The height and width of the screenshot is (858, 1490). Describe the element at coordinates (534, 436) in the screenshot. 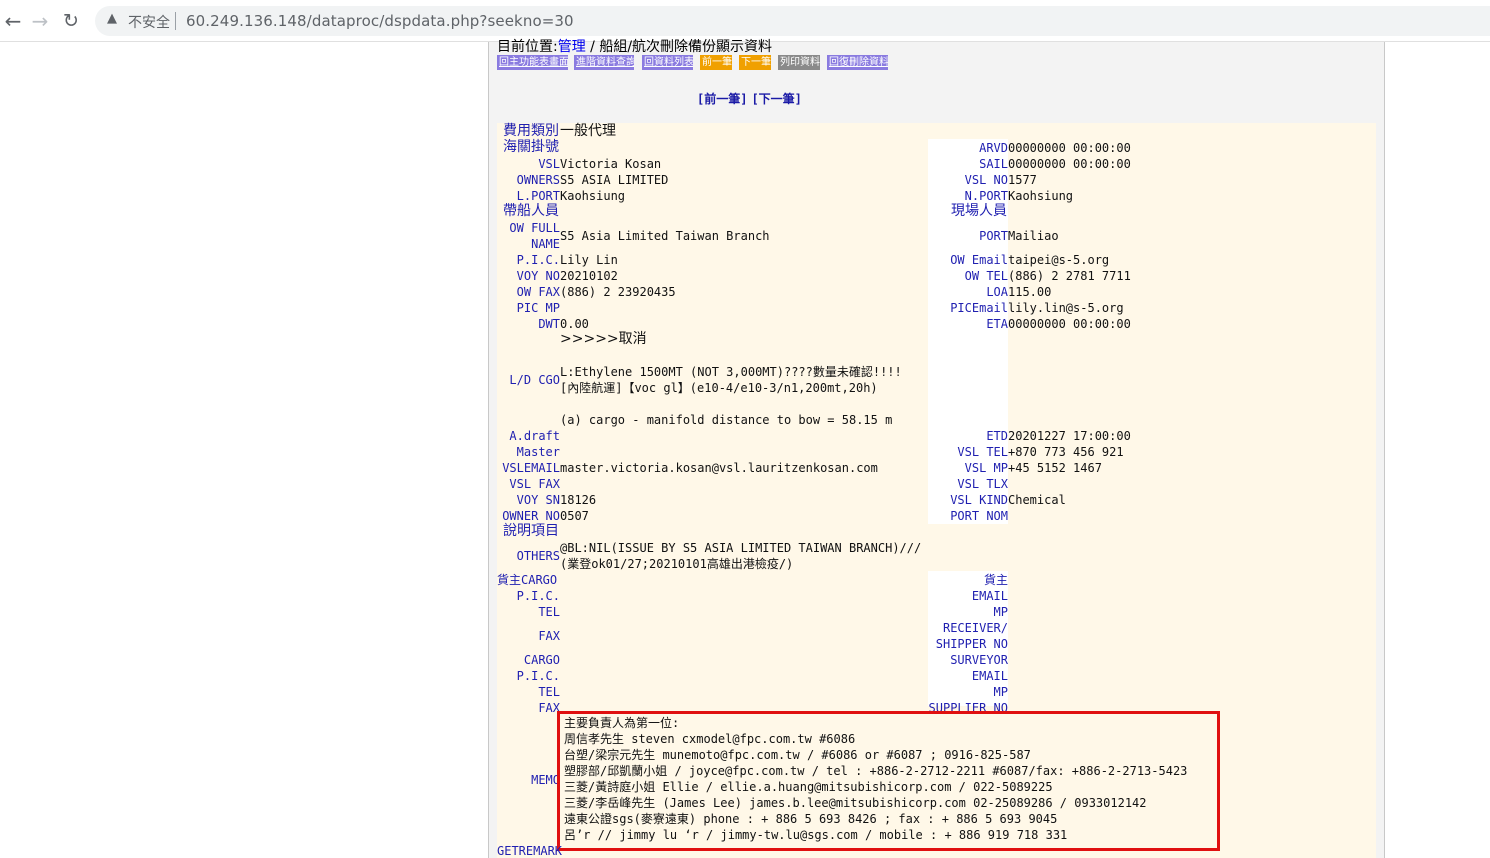

I see `adraft-label: A.draft` at that location.